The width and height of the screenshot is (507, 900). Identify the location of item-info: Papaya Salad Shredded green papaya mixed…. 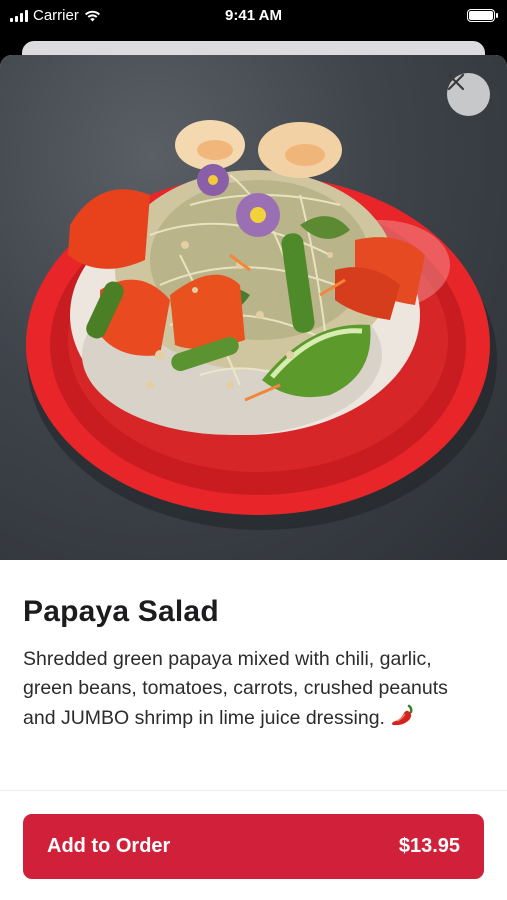
(253, 665).